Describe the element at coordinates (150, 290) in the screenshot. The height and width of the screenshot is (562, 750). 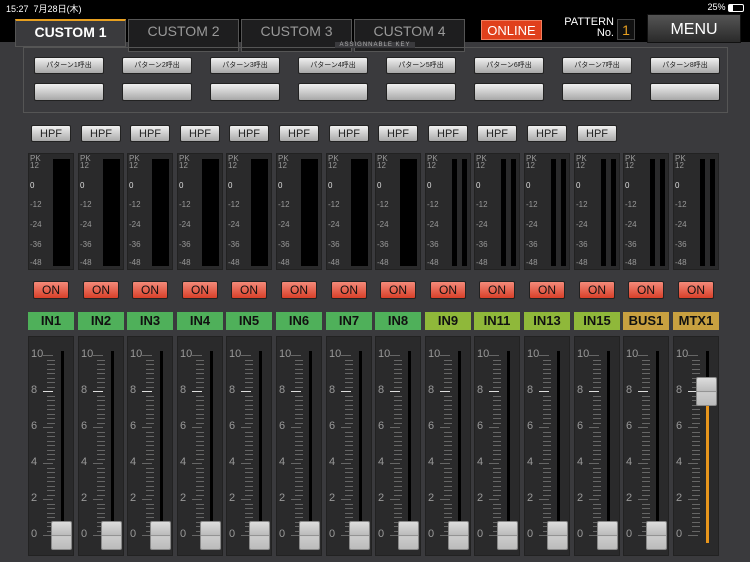
I see `on-button-in3: ON` at that location.